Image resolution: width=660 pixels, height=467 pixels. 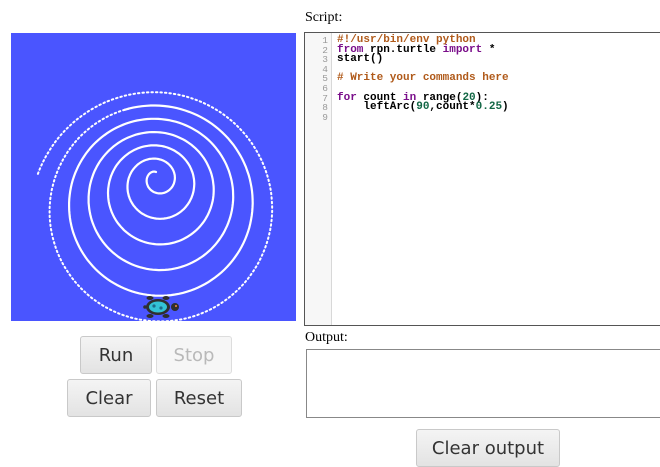 I want to click on stop-button: Stop, so click(x=194, y=355).